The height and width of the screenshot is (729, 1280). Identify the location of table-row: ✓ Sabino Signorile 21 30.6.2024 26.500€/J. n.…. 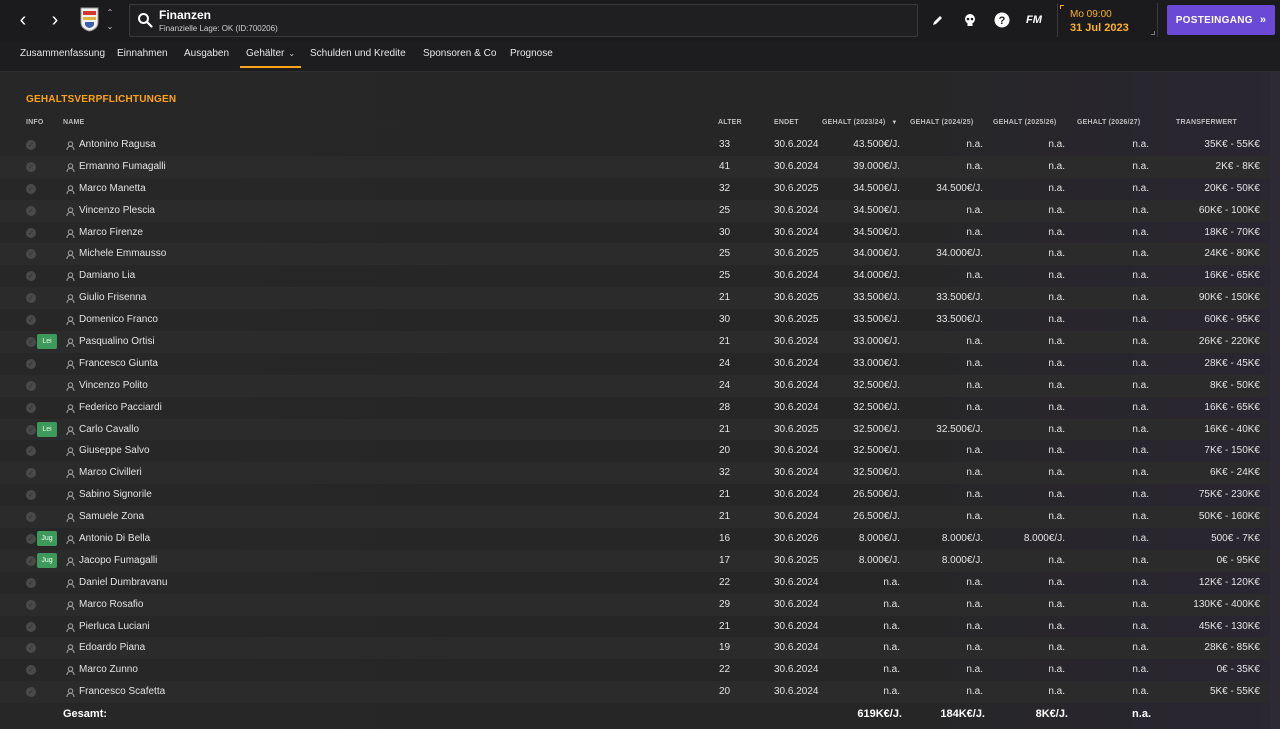
(635, 495).